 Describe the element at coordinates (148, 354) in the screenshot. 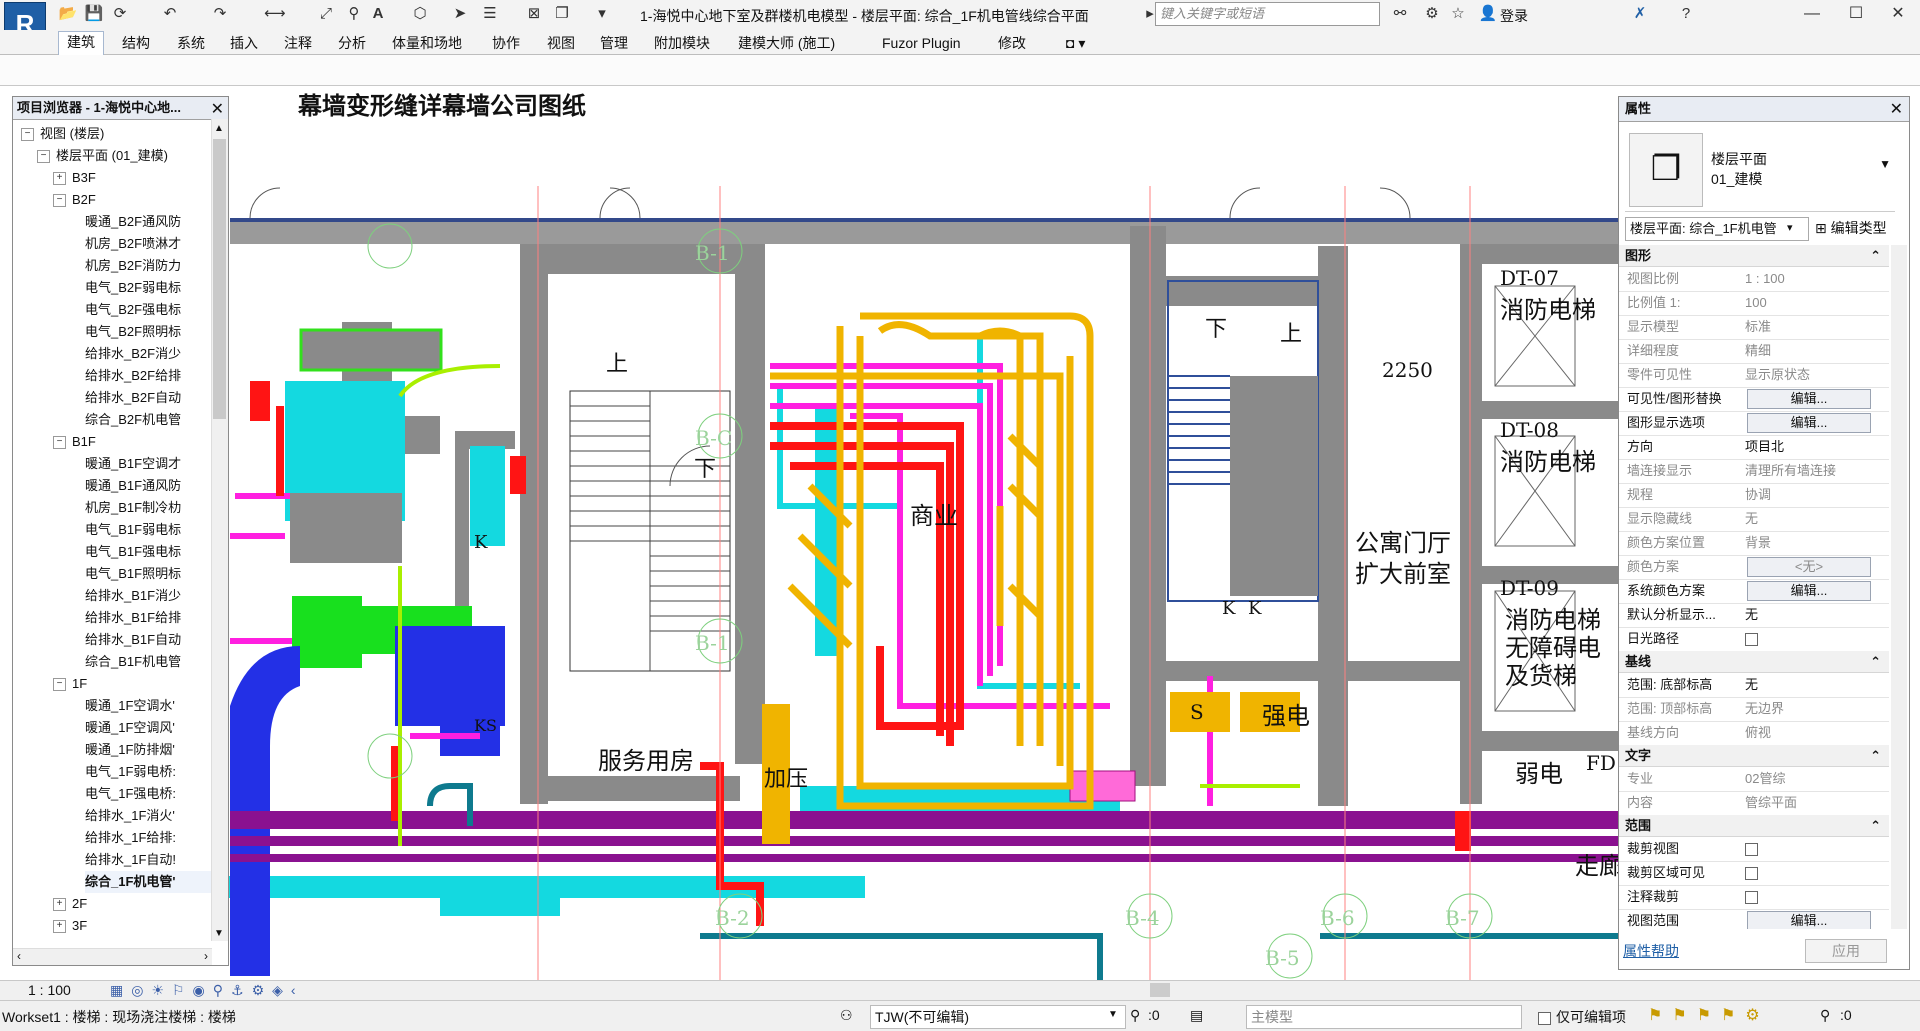

I see `browser-item: 给排水_B2F消少` at that location.